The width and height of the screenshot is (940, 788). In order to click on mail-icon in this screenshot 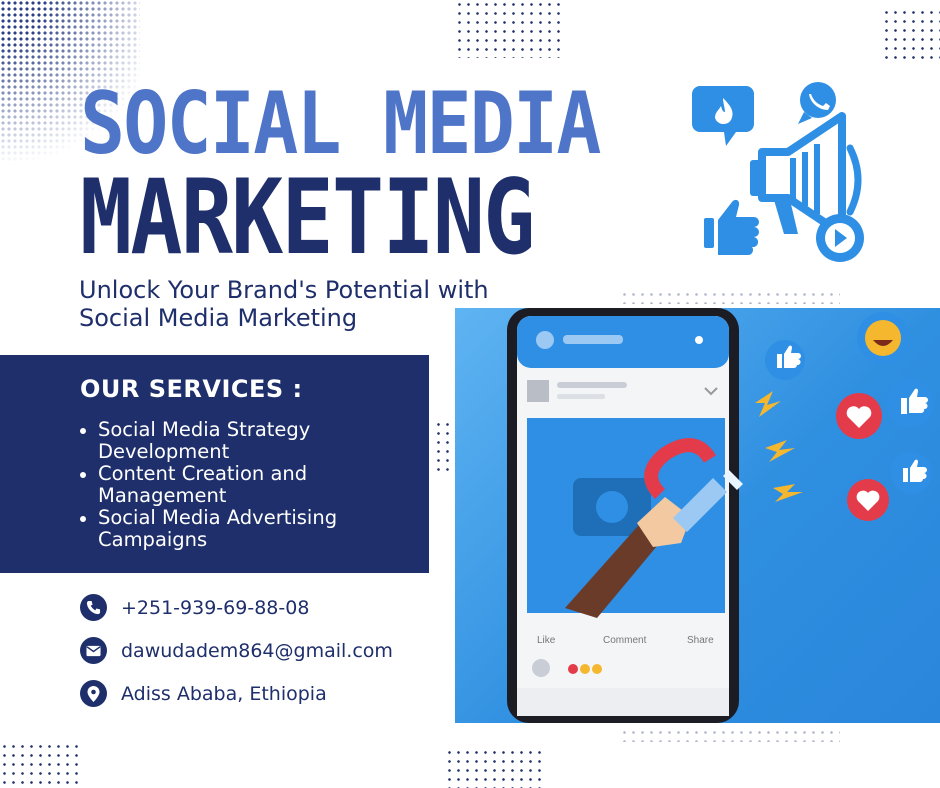, I will do `click(93, 650)`.